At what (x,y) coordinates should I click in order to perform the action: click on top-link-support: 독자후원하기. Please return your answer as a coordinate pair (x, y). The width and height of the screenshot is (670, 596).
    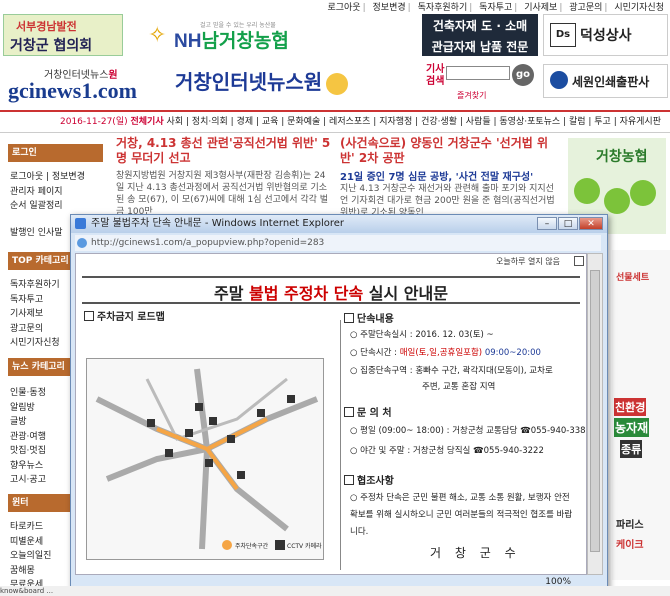
    Looking at the image, I should click on (443, 8).